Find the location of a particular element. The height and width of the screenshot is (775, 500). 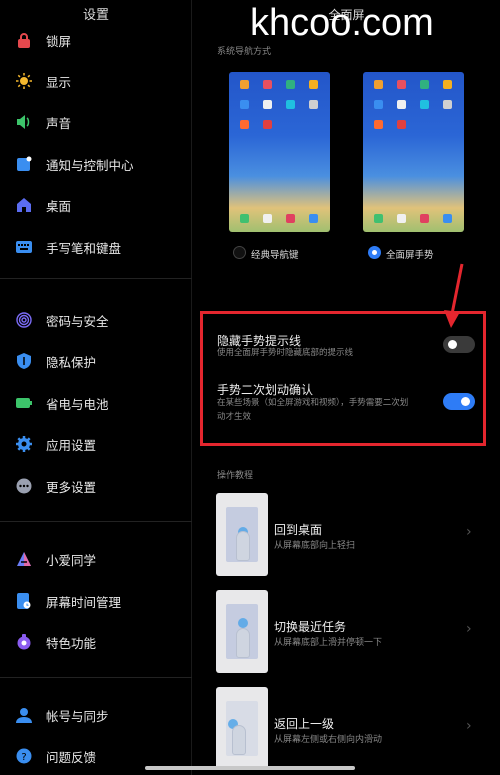

more-icon is located at coordinates (24, 486).